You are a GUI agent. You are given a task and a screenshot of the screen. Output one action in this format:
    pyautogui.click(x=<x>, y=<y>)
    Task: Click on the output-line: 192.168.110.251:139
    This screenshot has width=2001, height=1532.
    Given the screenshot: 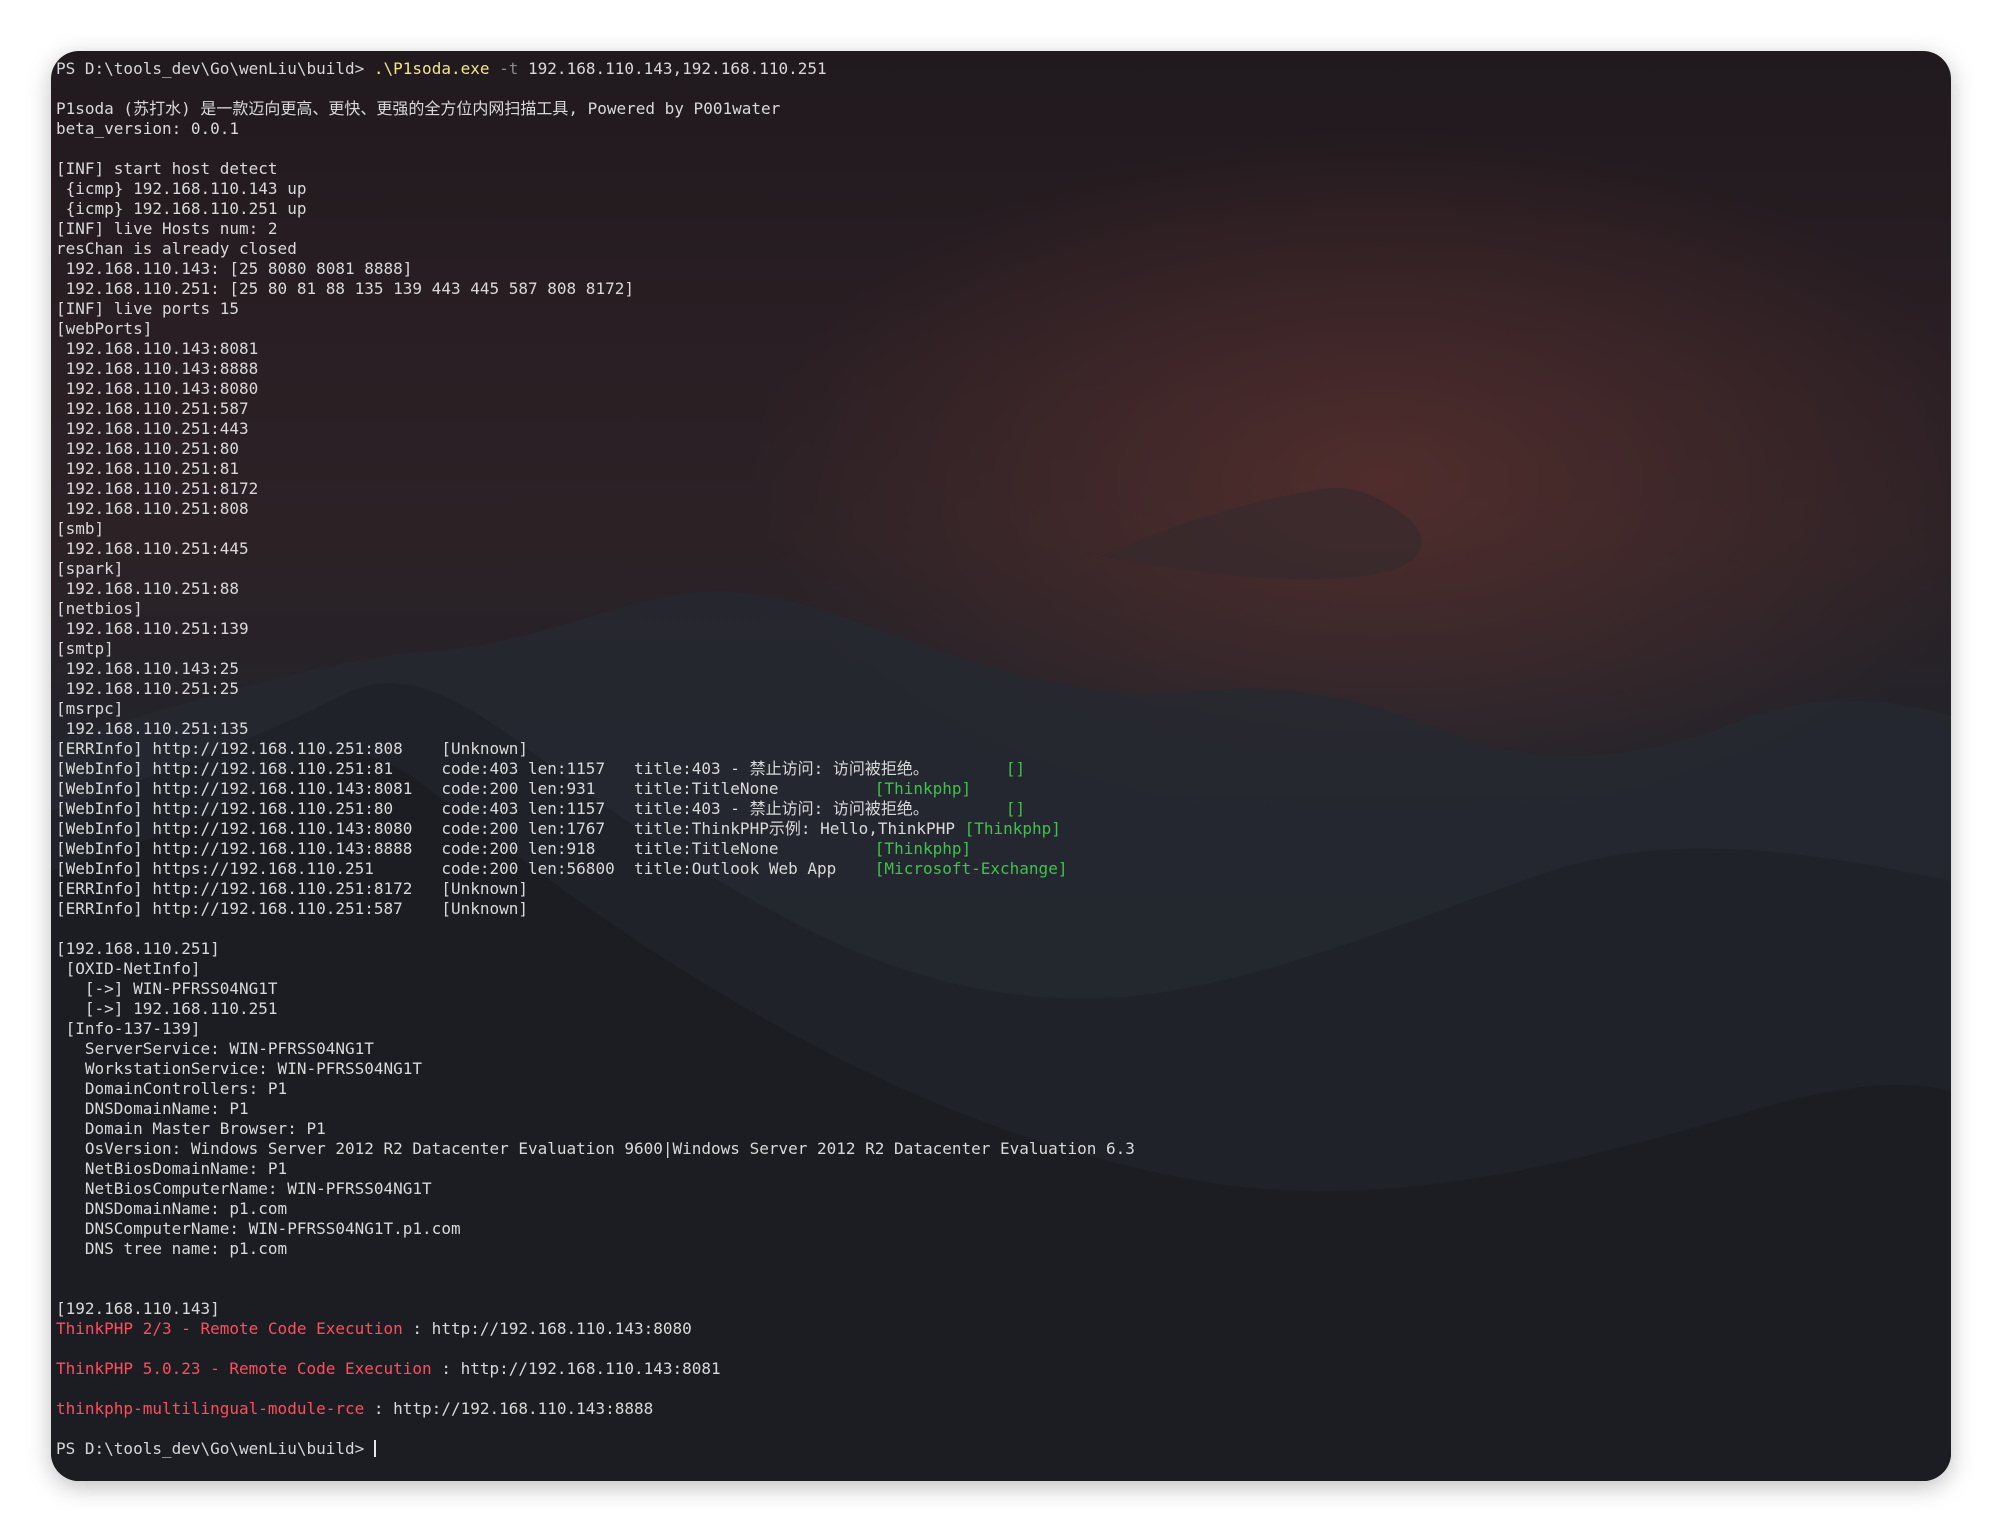 What is the action you would take?
    pyautogui.click(x=152, y=628)
    